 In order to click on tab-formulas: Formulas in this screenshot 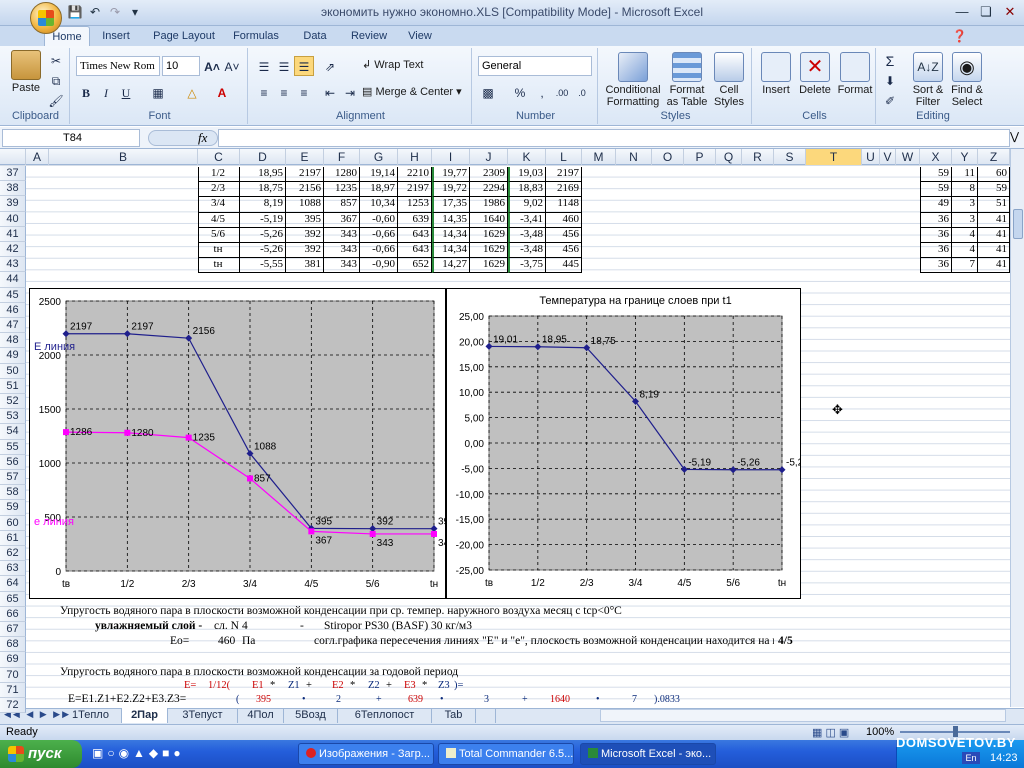, I will do `click(256, 36)`.